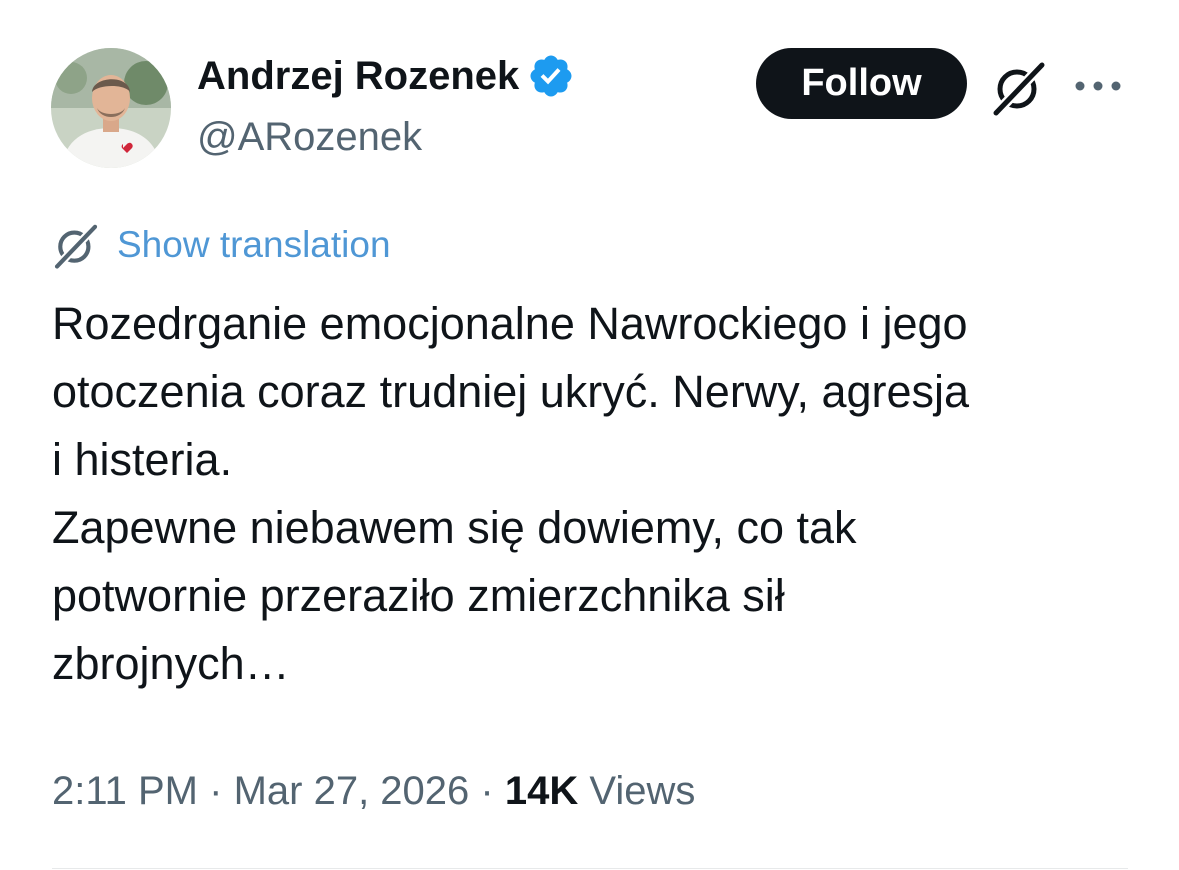  Describe the element at coordinates (861, 83) in the screenshot. I see `follow-button: Follow` at that location.